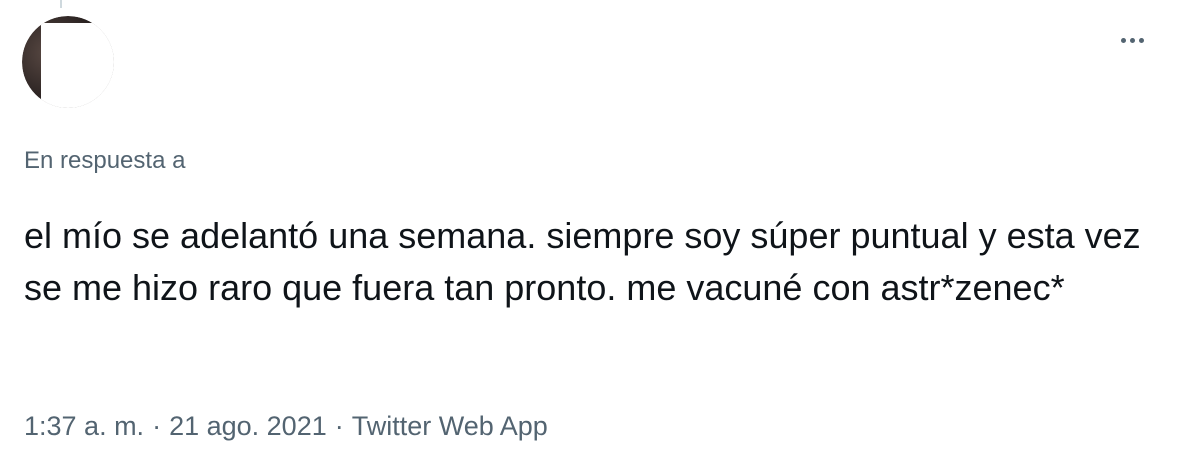 The image size is (1182, 466). Describe the element at coordinates (105, 160) in the screenshot. I see `reply-context-label: En respuesta a` at that location.